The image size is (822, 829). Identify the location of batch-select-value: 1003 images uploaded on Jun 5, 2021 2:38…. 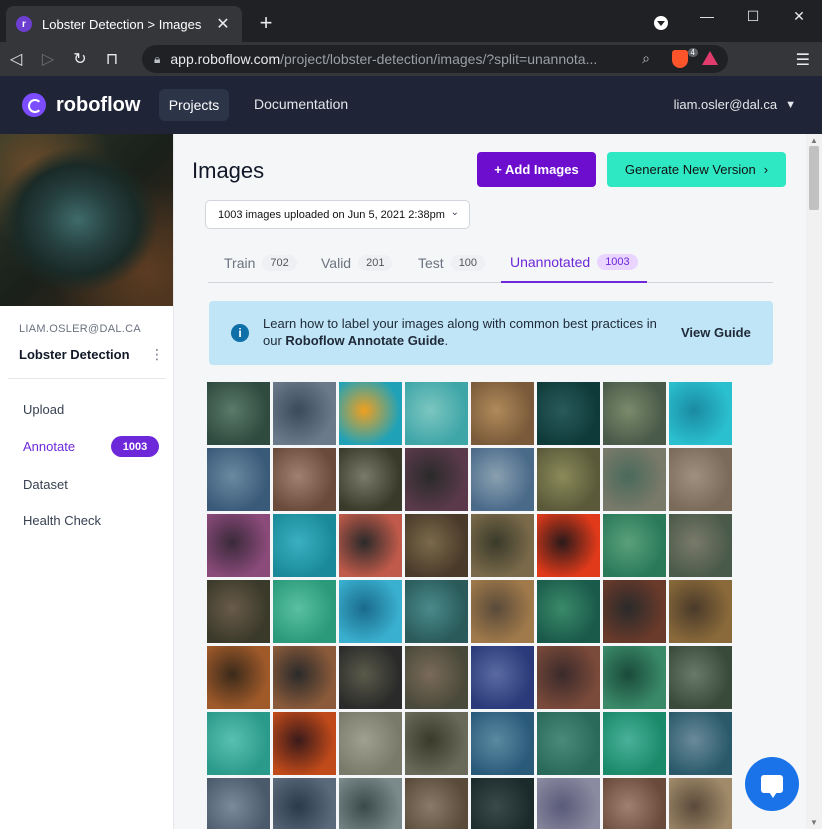
(331, 214).